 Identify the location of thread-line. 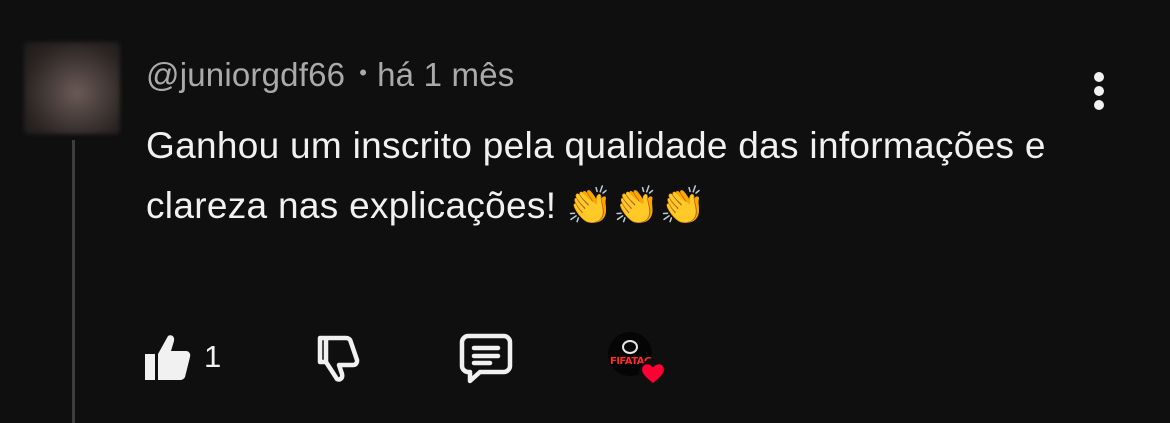
(73, 281).